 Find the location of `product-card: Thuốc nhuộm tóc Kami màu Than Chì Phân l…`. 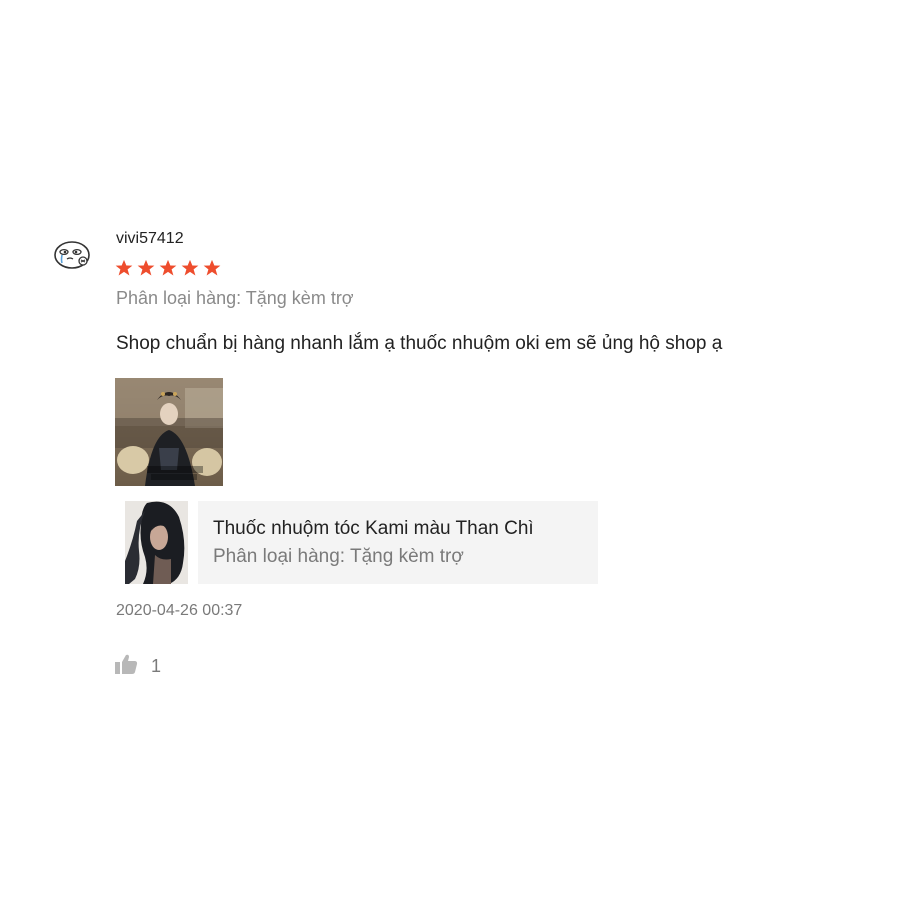

product-card: Thuốc nhuộm tóc Kami màu Than Chì Phân l… is located at coordinates (357, 542).